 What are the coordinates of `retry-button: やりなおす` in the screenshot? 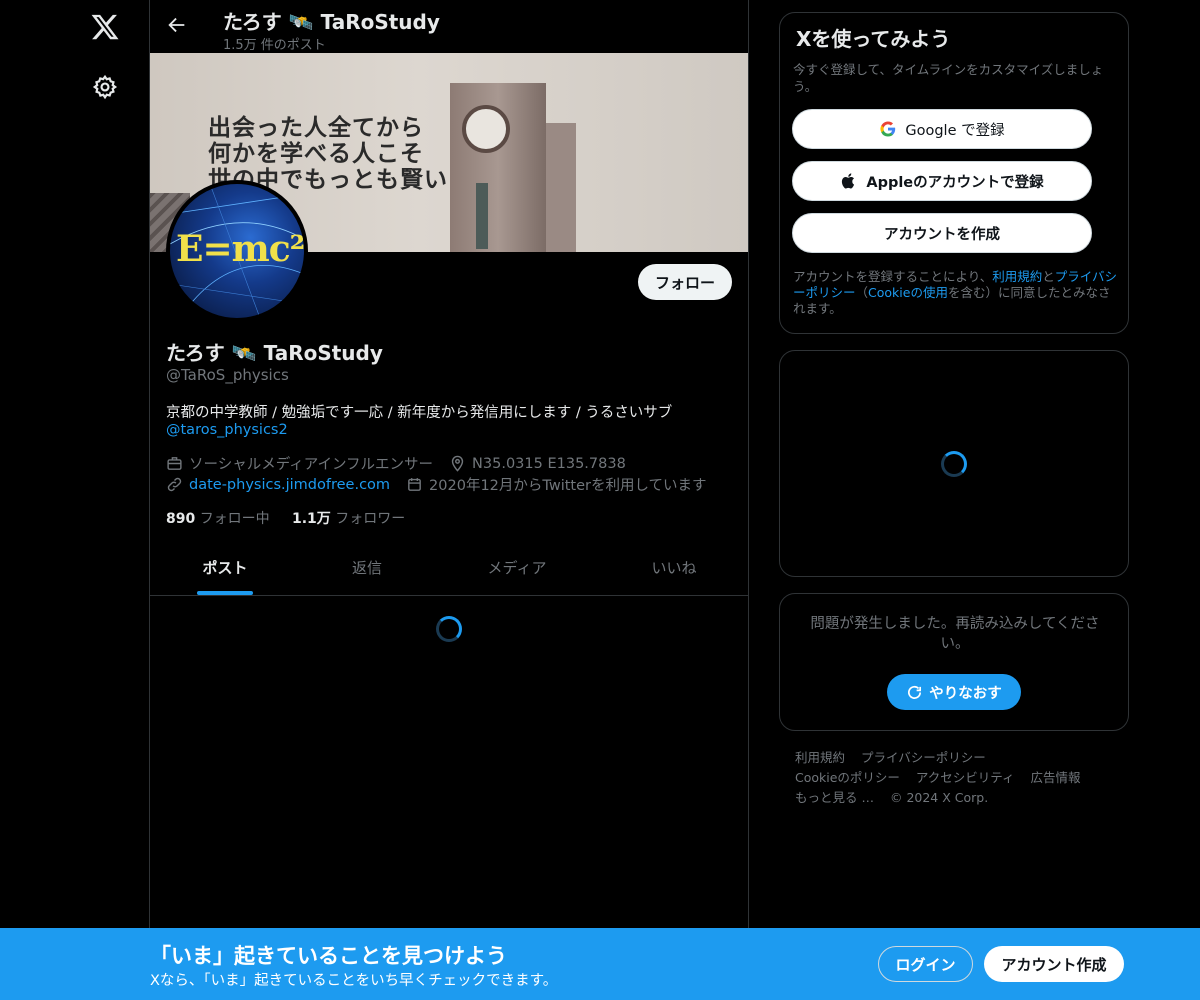 It's located at (954, 692).